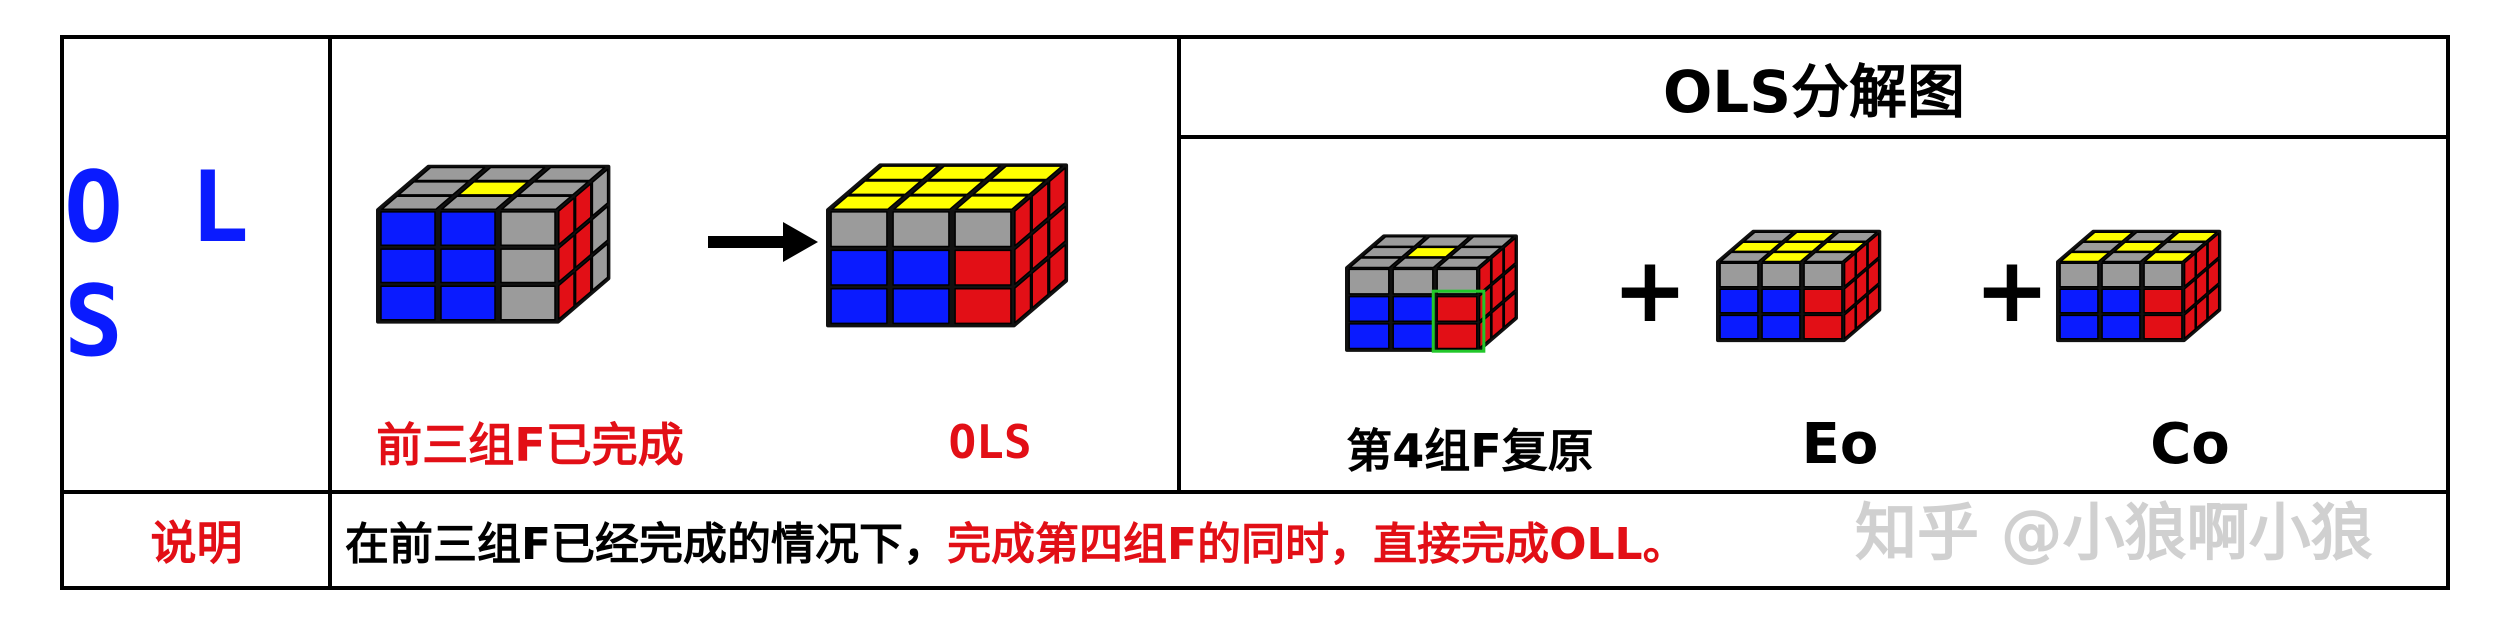 The width and height of the screenshot is (2500, 623). Describe the element at coordinates (530, 445) in the screenshot. I see `left-cube-caption: 前三组F已完成` at that location.